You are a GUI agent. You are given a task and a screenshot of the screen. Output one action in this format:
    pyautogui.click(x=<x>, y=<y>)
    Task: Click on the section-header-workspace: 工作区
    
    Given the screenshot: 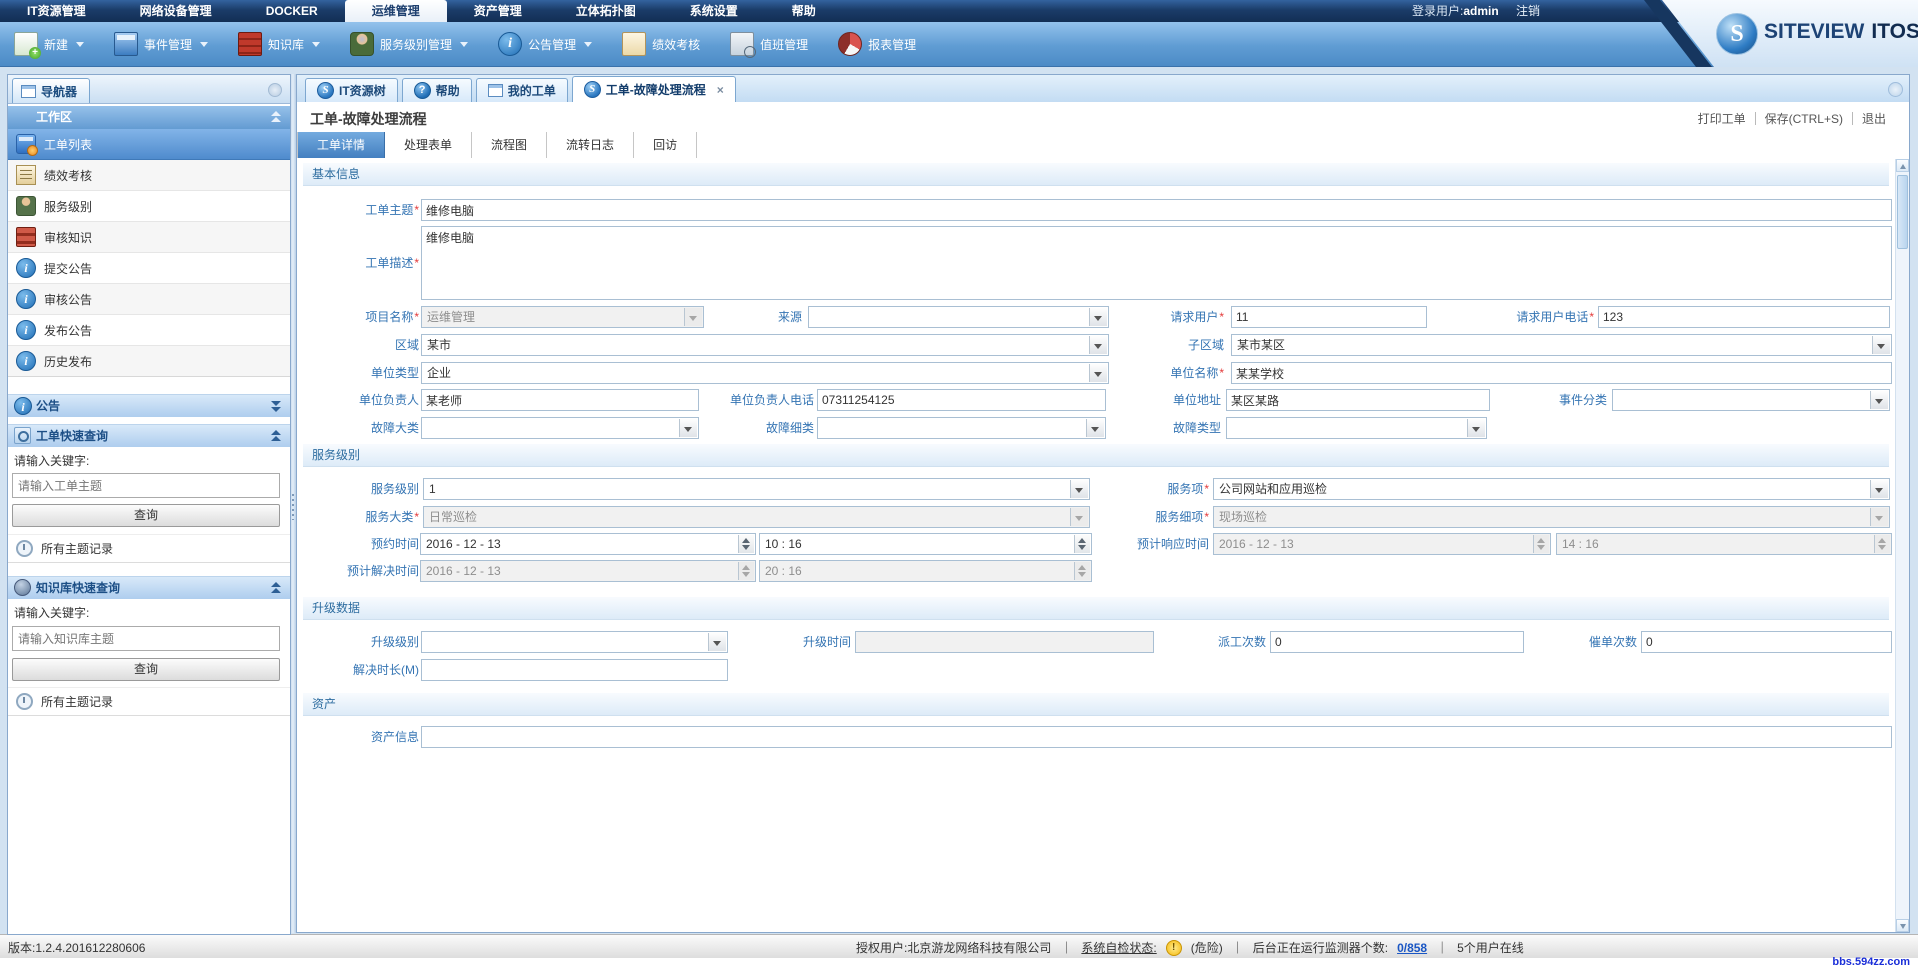 What is the action you would take?
    pyautogui.click(x=149, y=117)
    